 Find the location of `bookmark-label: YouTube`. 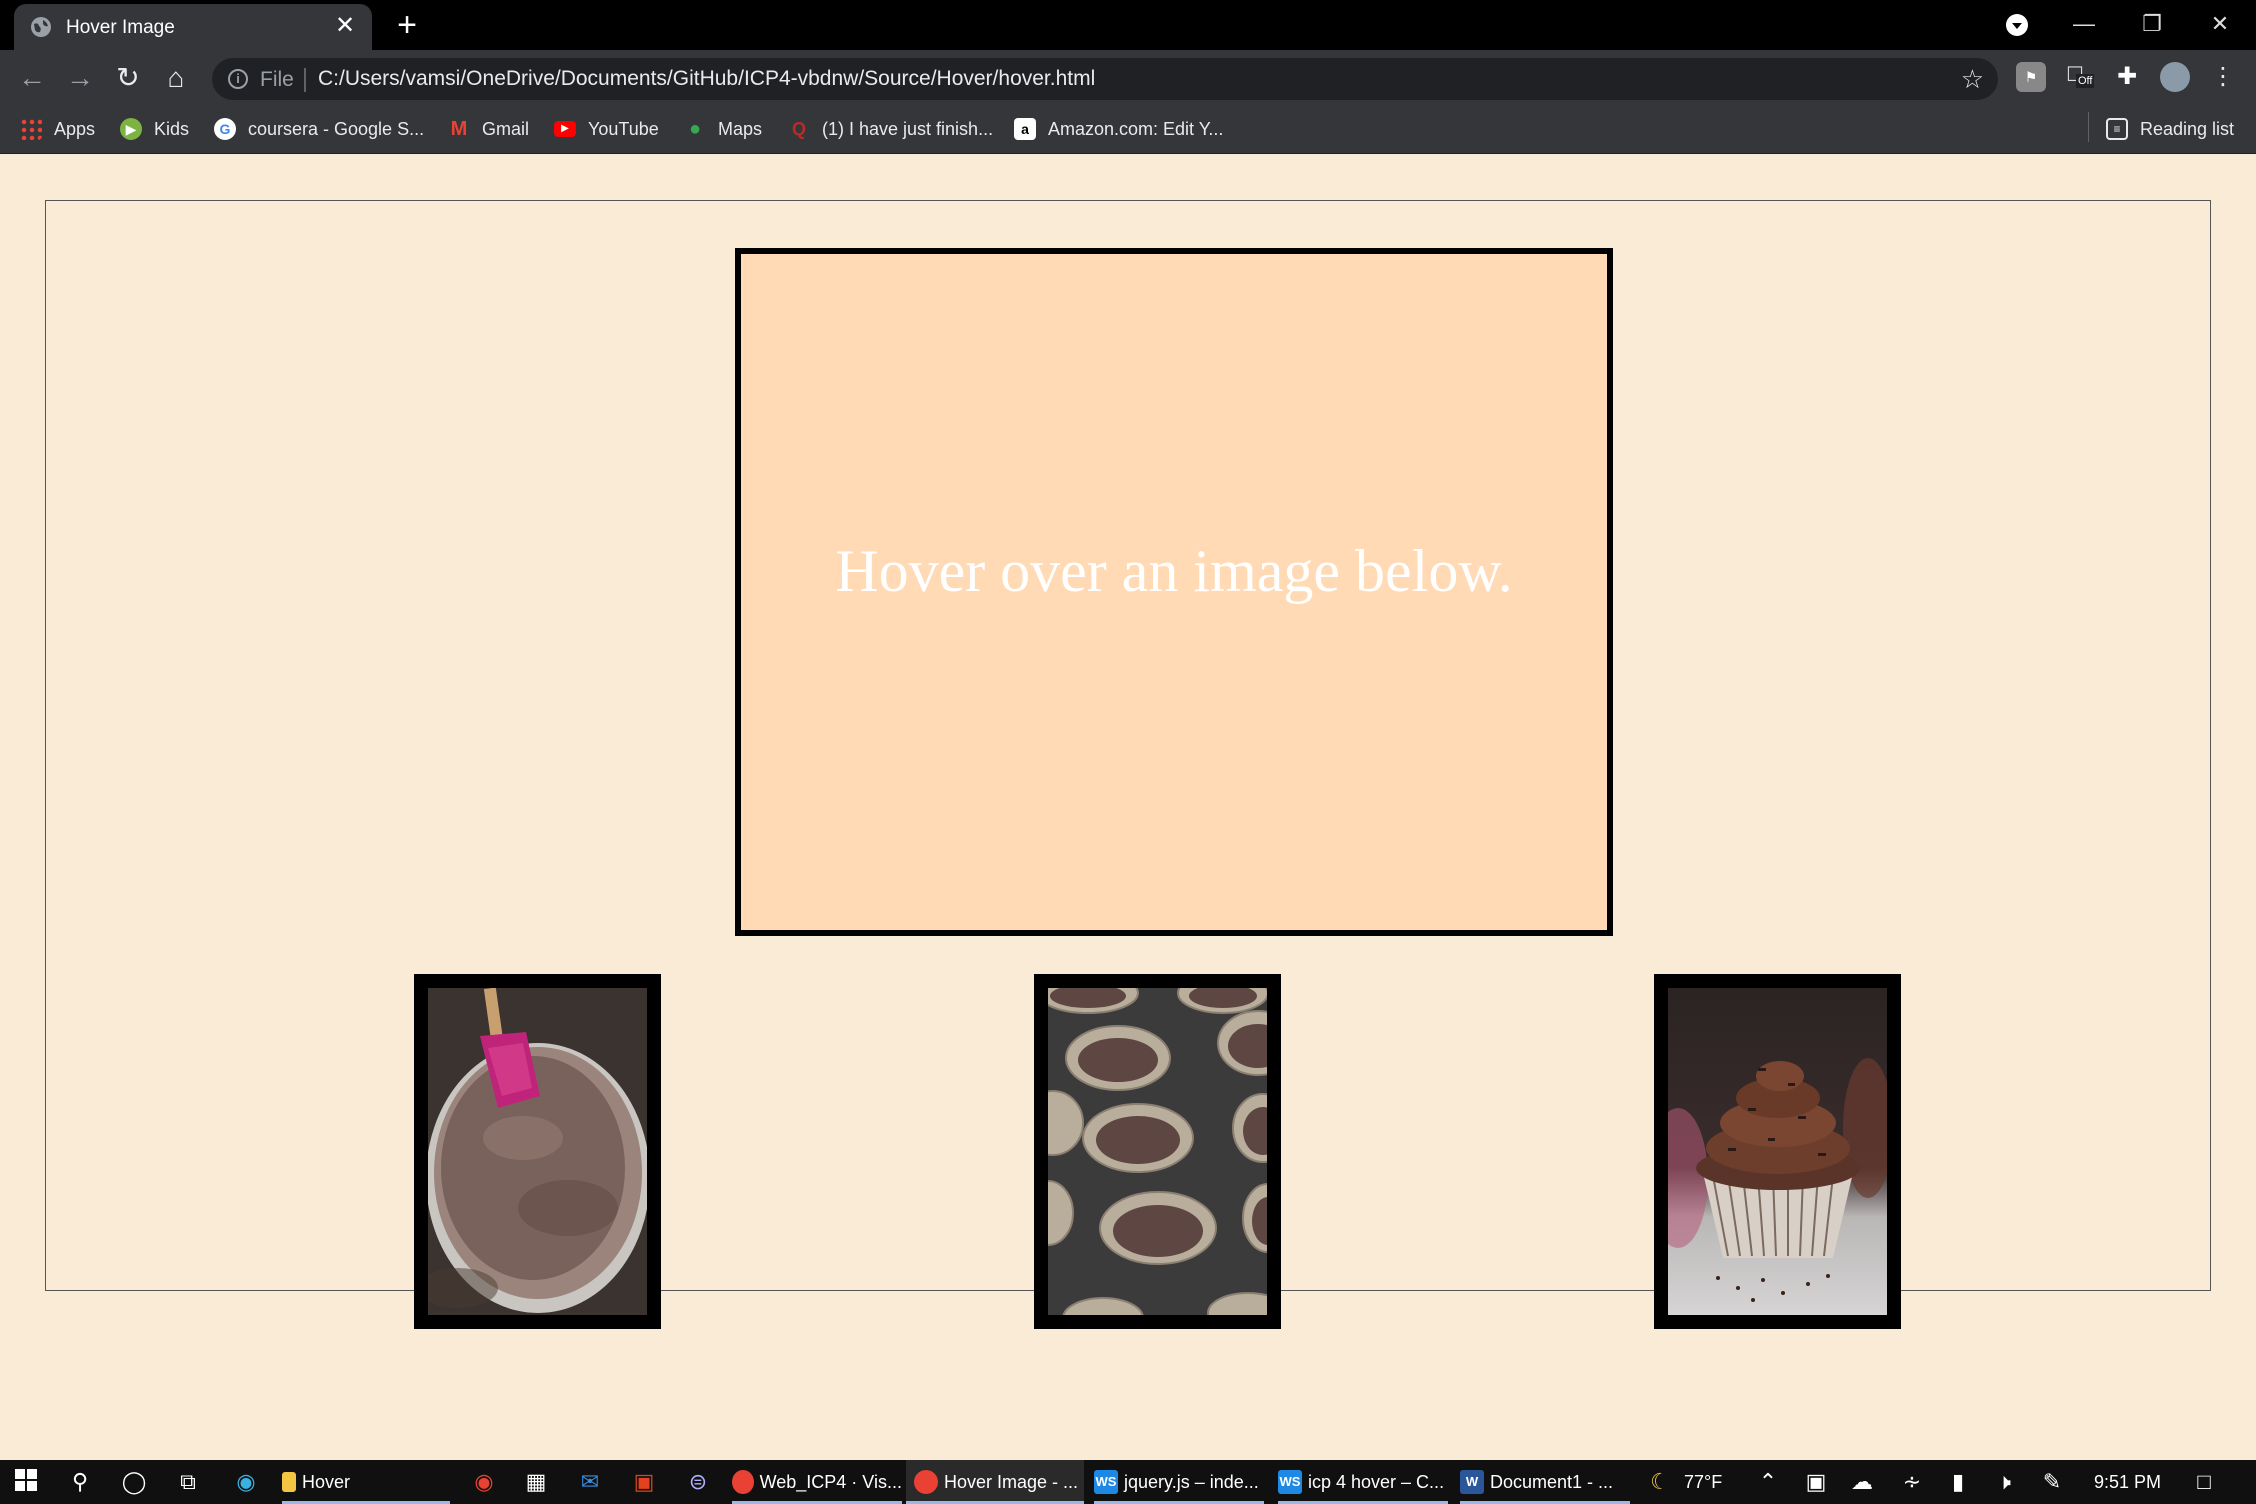

bookmark-label: YouTube is located at coordinates (623, 128).